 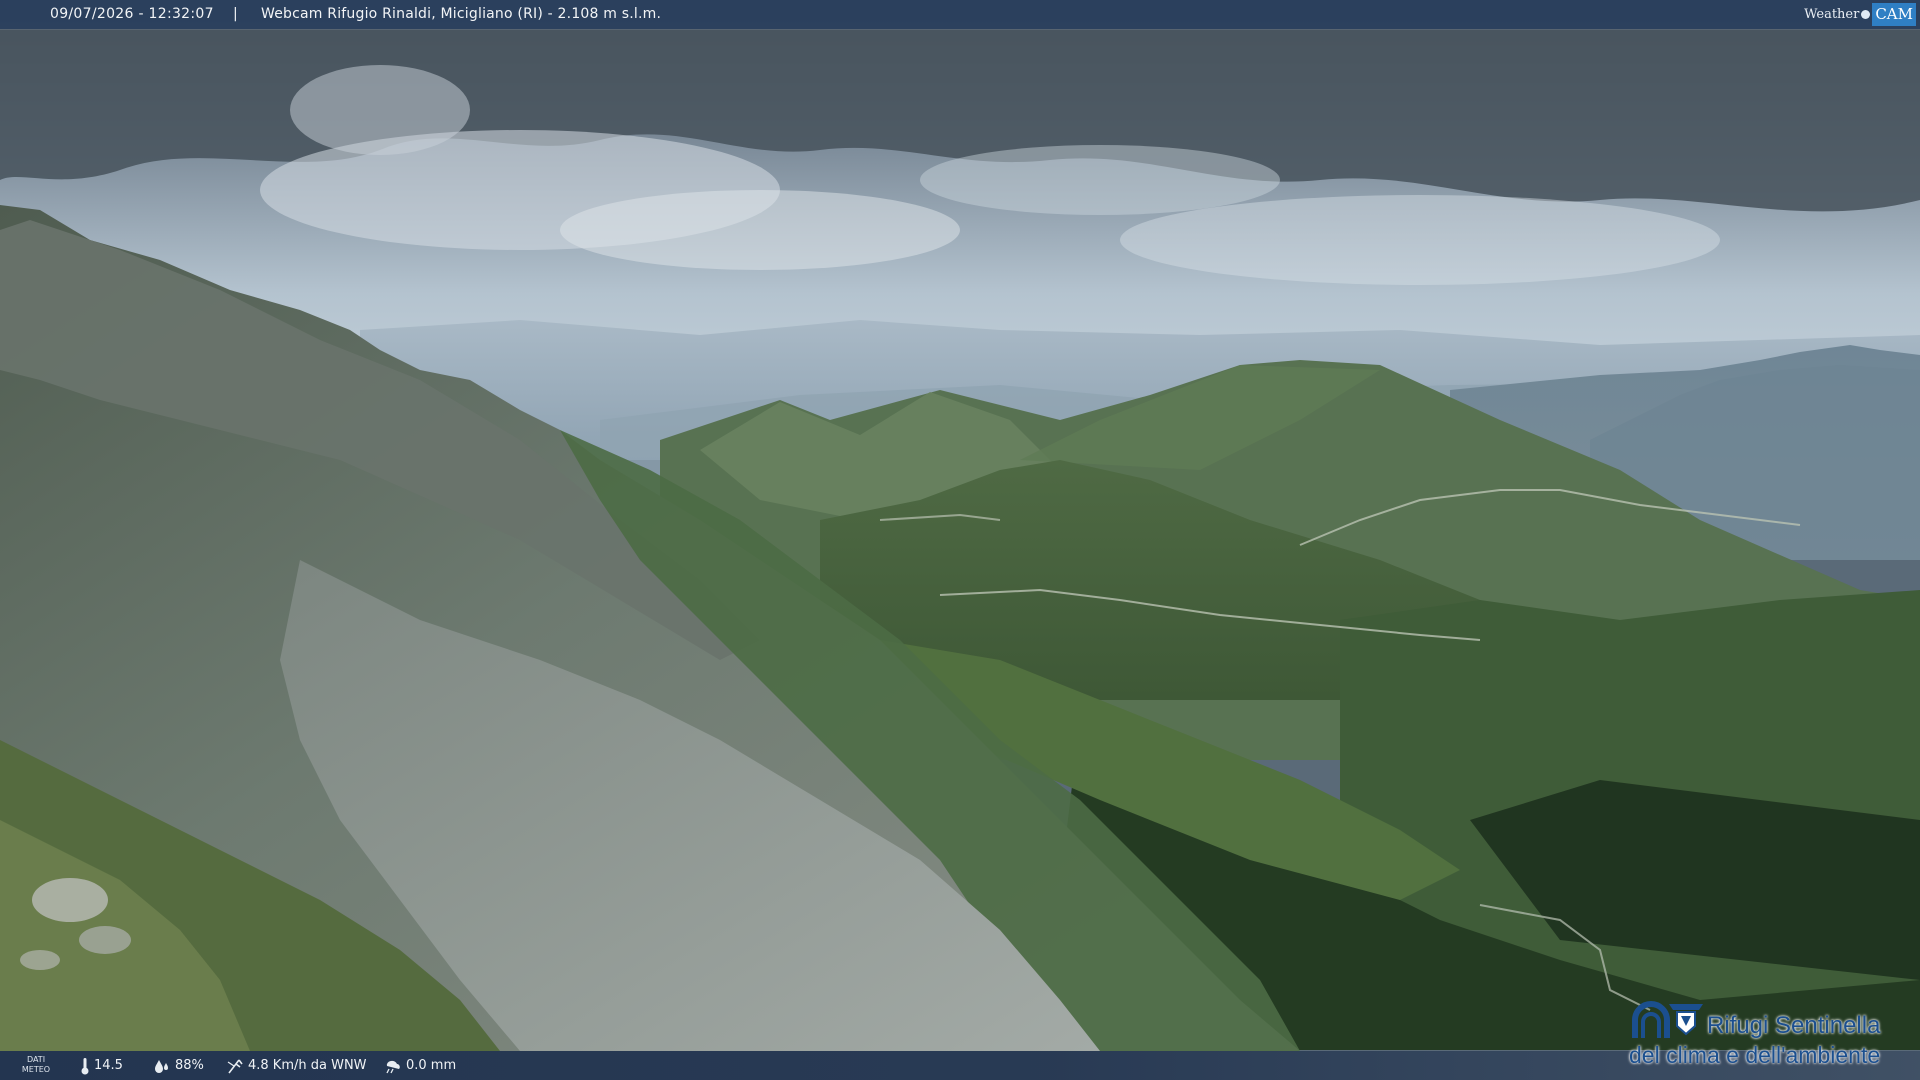 I want to click on brand-dot-icon, so click(x=1866, y=14).